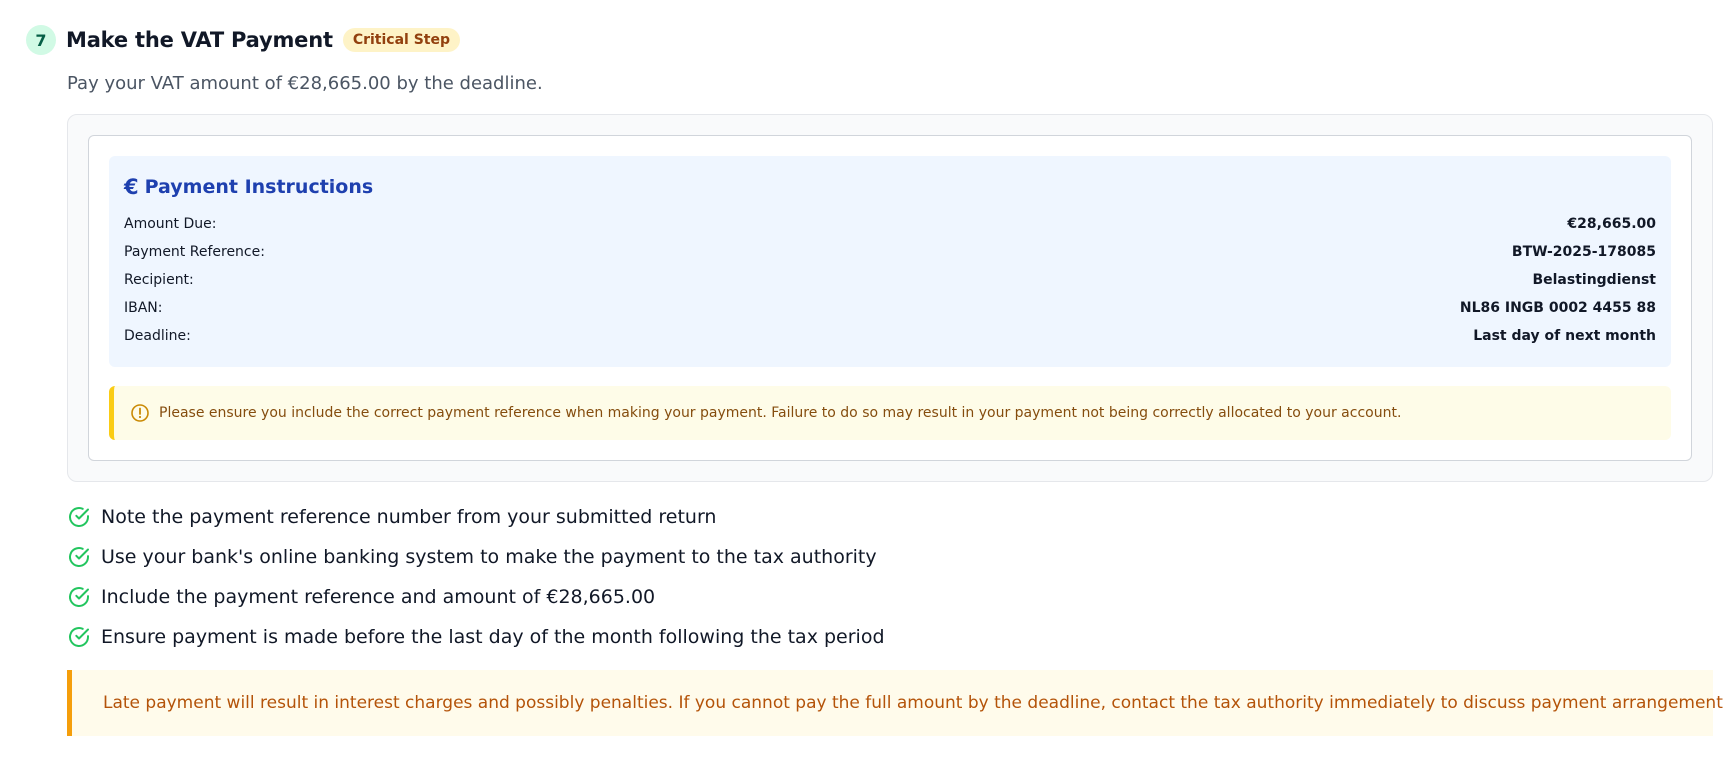 This screenshot has width=1723, height=757. I want to click on payment-instructions-title: € Payment Instructions, so click(248, 187).